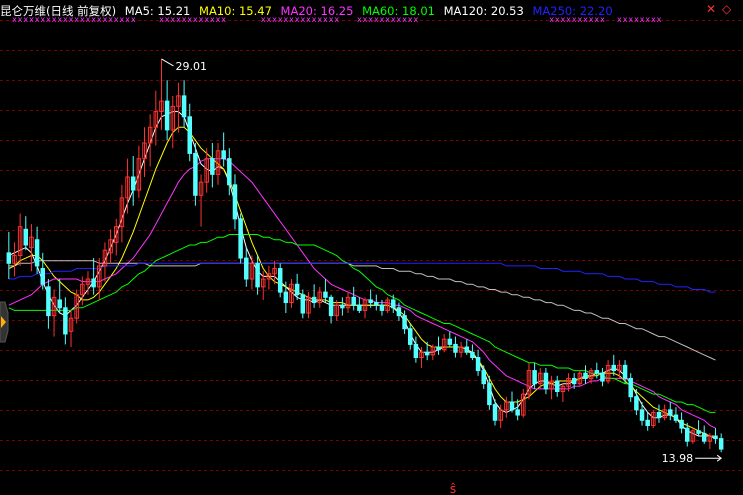  Describe the element at coordinates (4, 322) in the screenshot. I see `side-expand-tab` at that location.